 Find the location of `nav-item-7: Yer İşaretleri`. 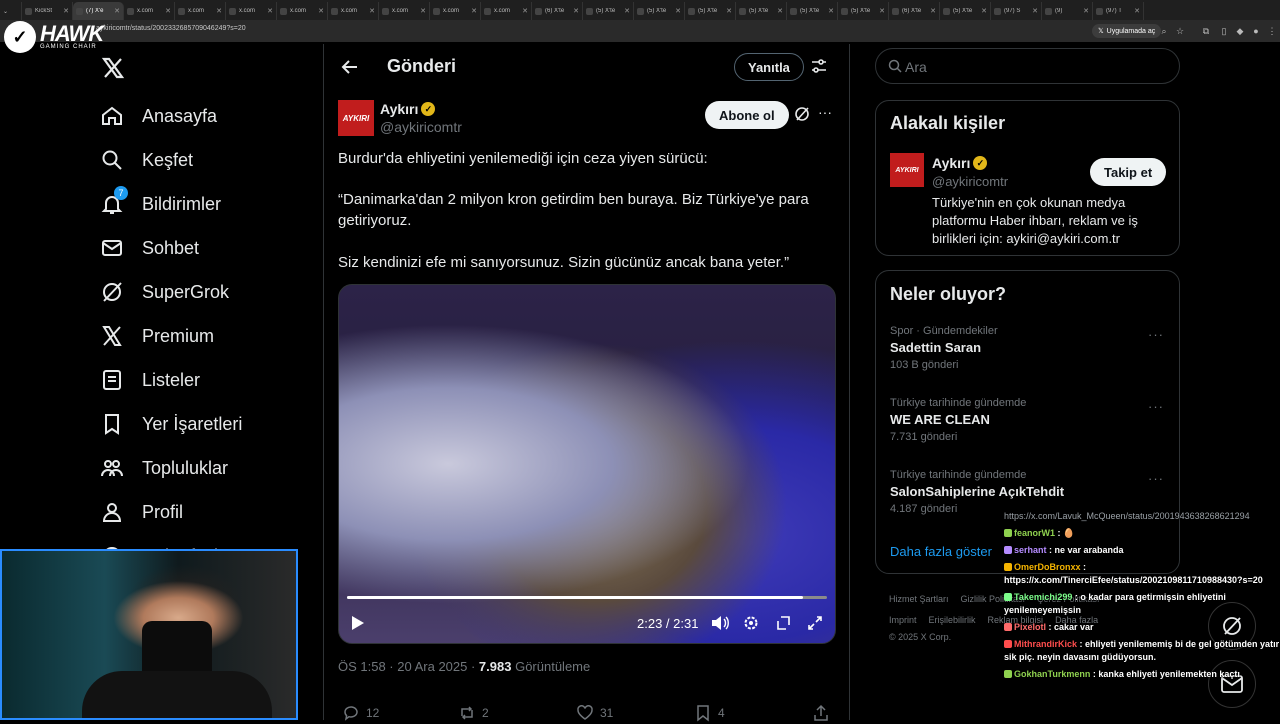

nav-item-7: Yer İşaretleri is located at coordinates (171, 424).